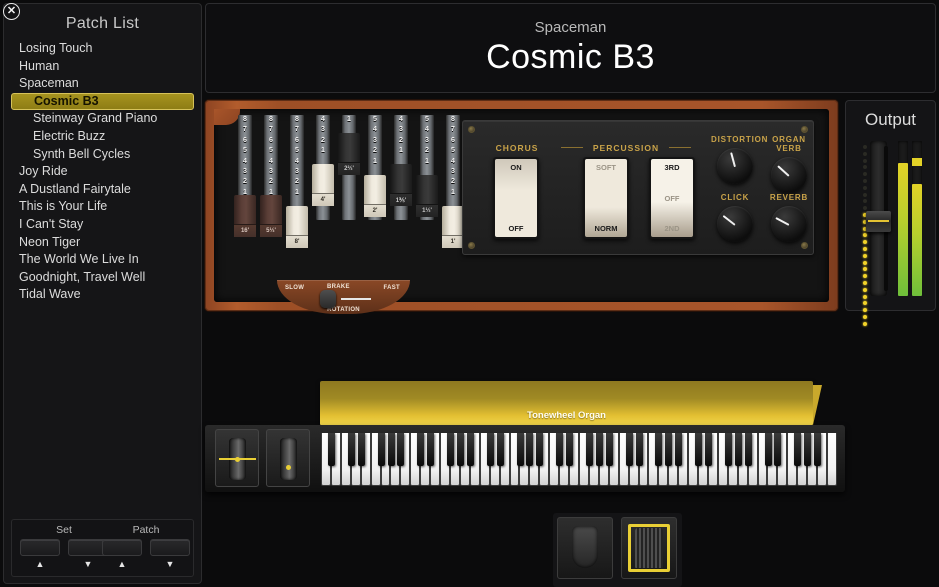 The width and height of the screenshot is (939, 587). I want to click on drawbar-handle: 1', so click(453, 226).